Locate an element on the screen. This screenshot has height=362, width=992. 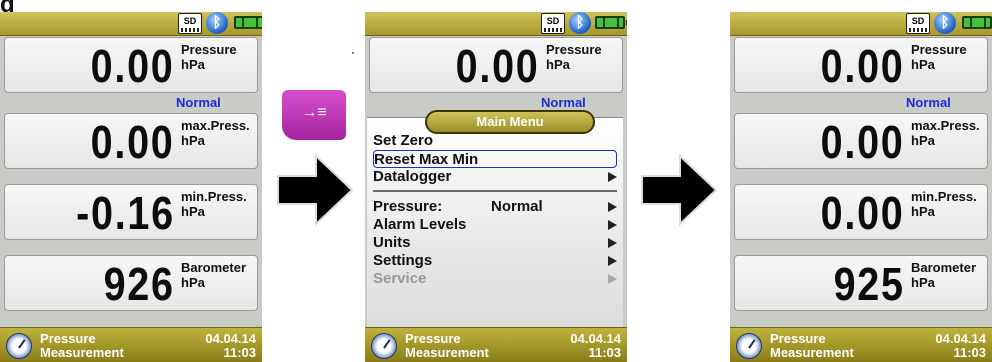
menu-item-set-zero: Set Zero is located at coordinates (495, 141).